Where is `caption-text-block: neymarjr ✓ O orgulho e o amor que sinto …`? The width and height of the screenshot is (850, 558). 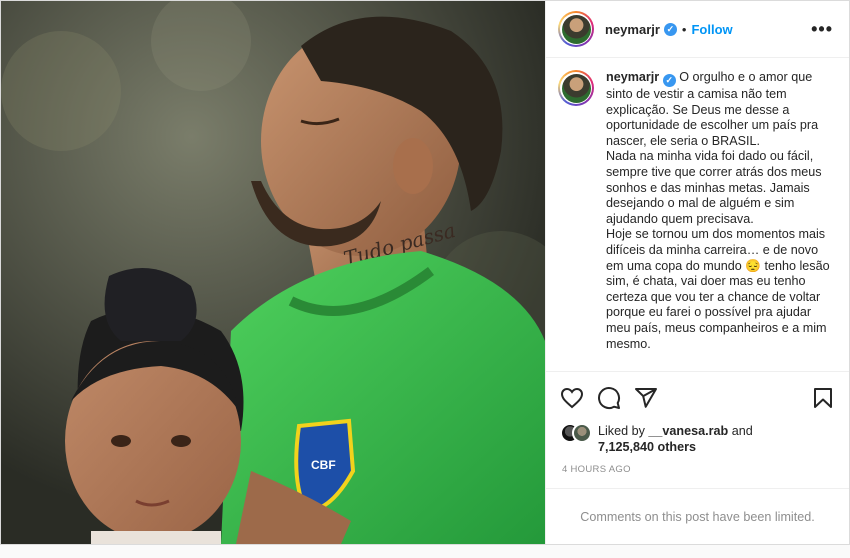
caption-text-block: neymarjr ✓ O orgulho e o amor que sinto … is located at coordinates (720, 220).